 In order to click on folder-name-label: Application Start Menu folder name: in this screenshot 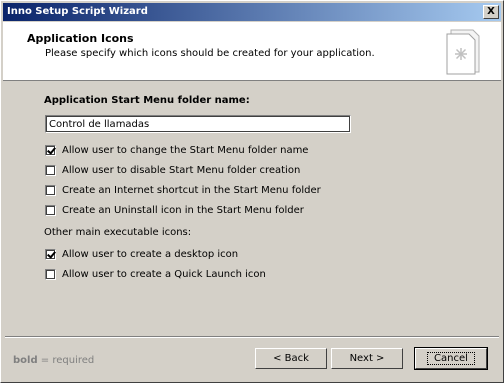, I will do `click(147, 100)`.